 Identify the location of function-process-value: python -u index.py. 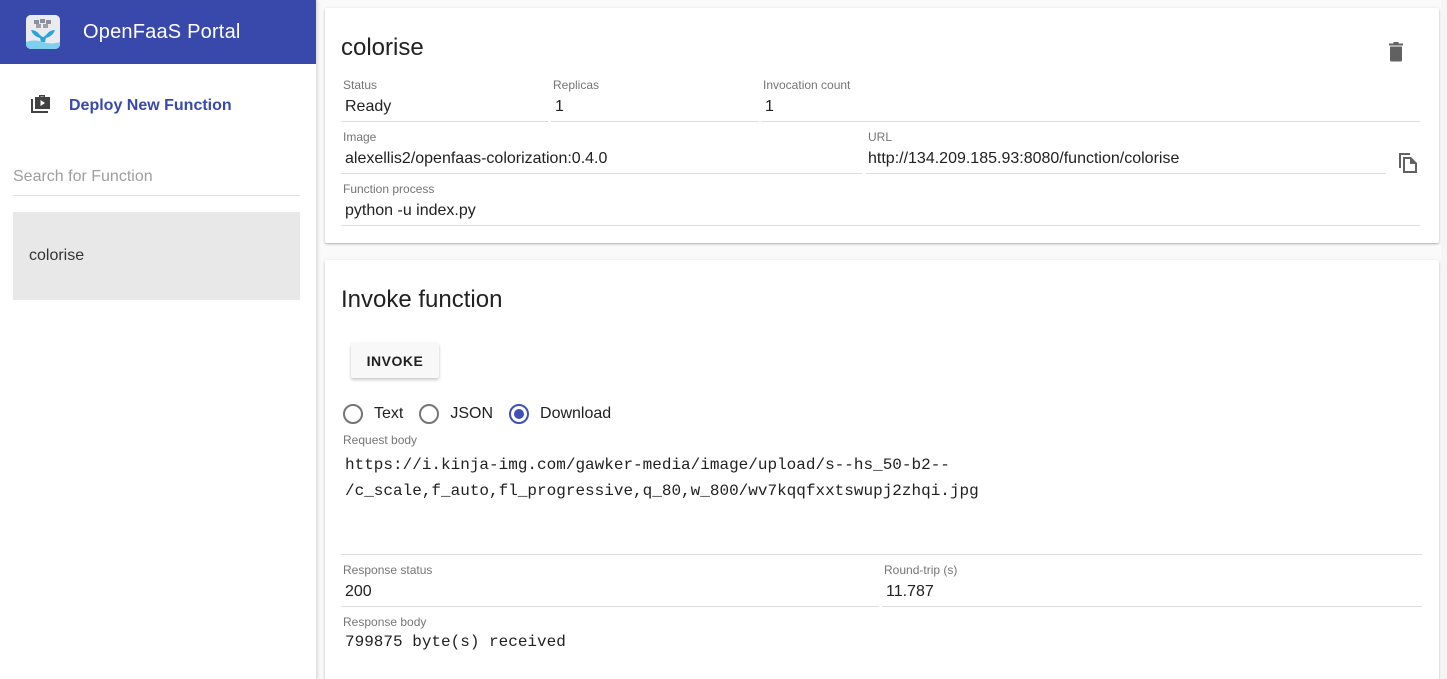
(410, 210).